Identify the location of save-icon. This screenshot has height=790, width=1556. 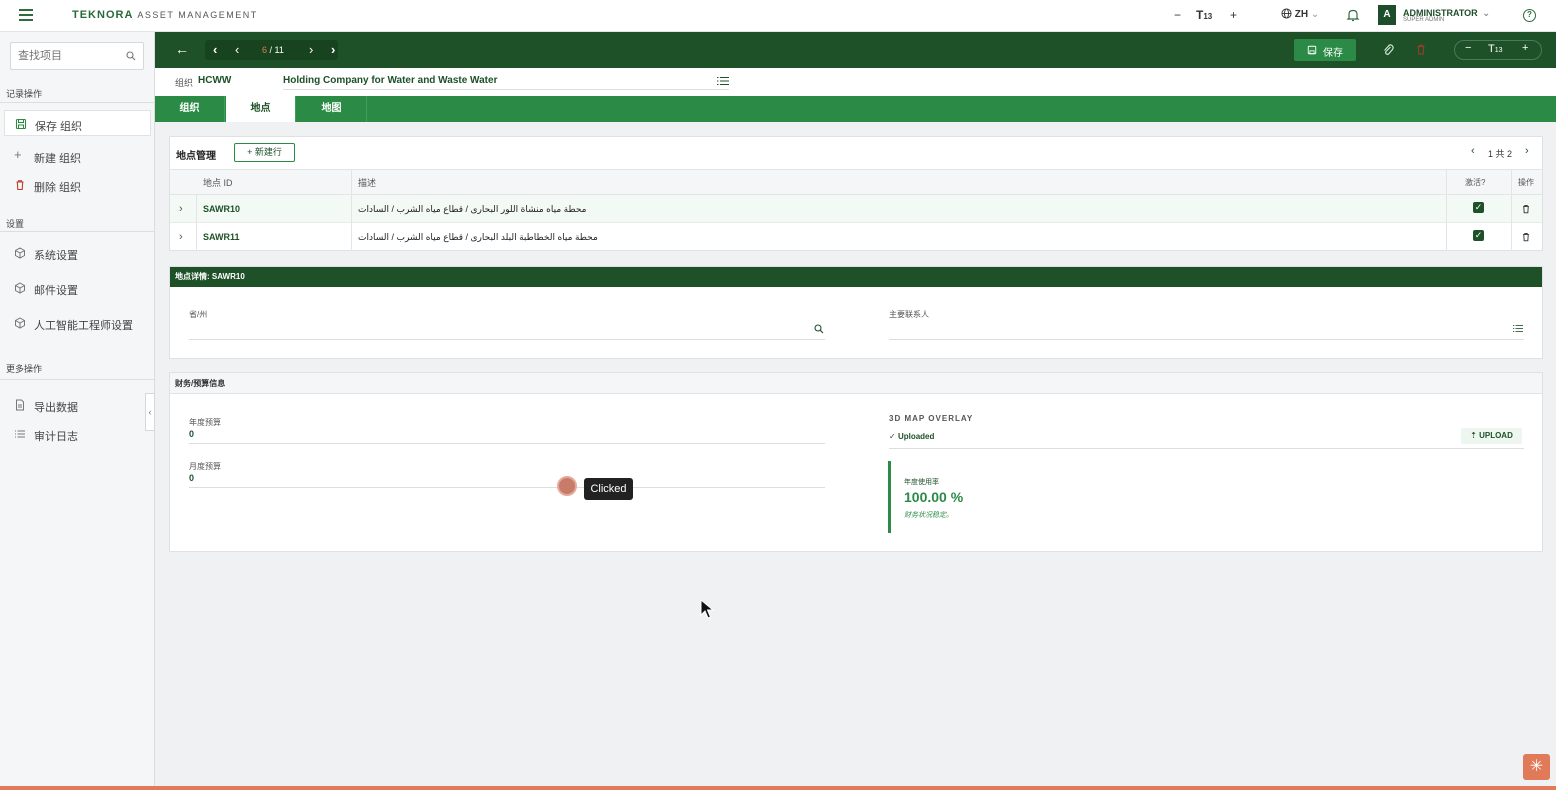
(1312, 50).